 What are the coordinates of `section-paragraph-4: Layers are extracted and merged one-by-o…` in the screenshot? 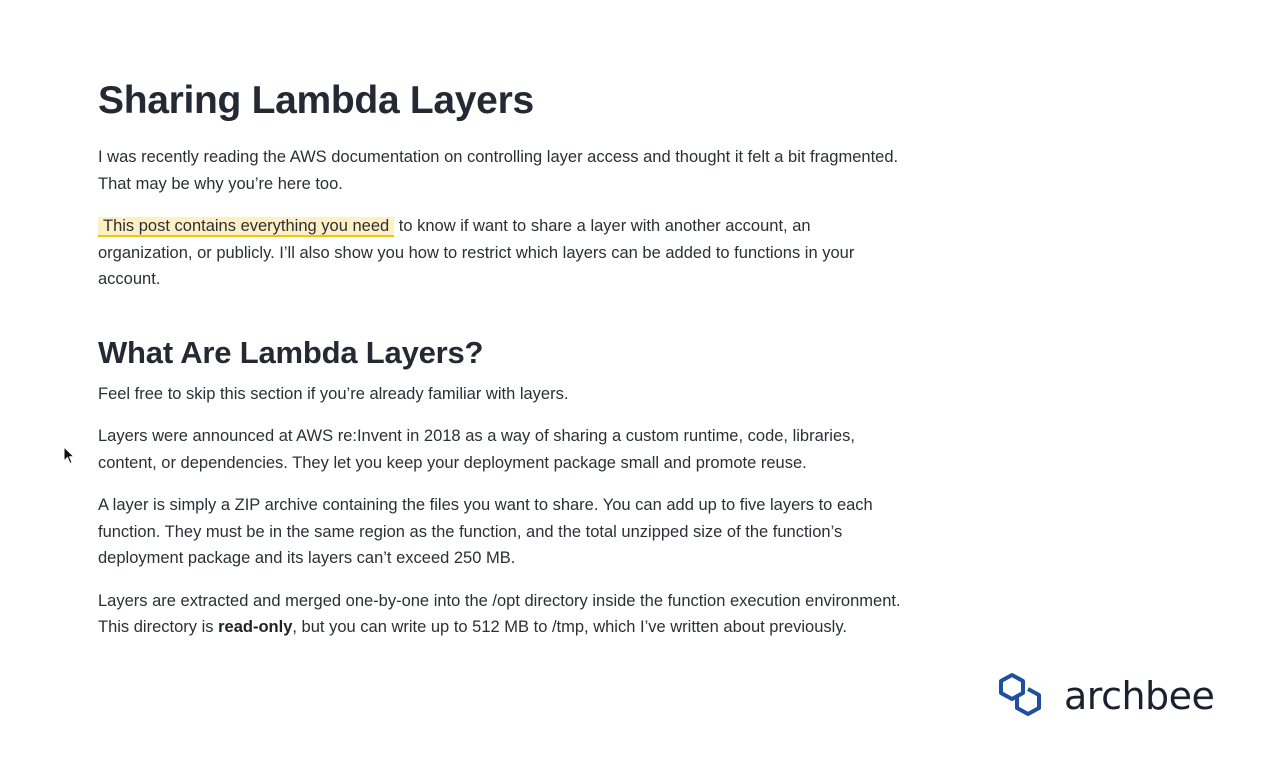 It's located at (500, 614).